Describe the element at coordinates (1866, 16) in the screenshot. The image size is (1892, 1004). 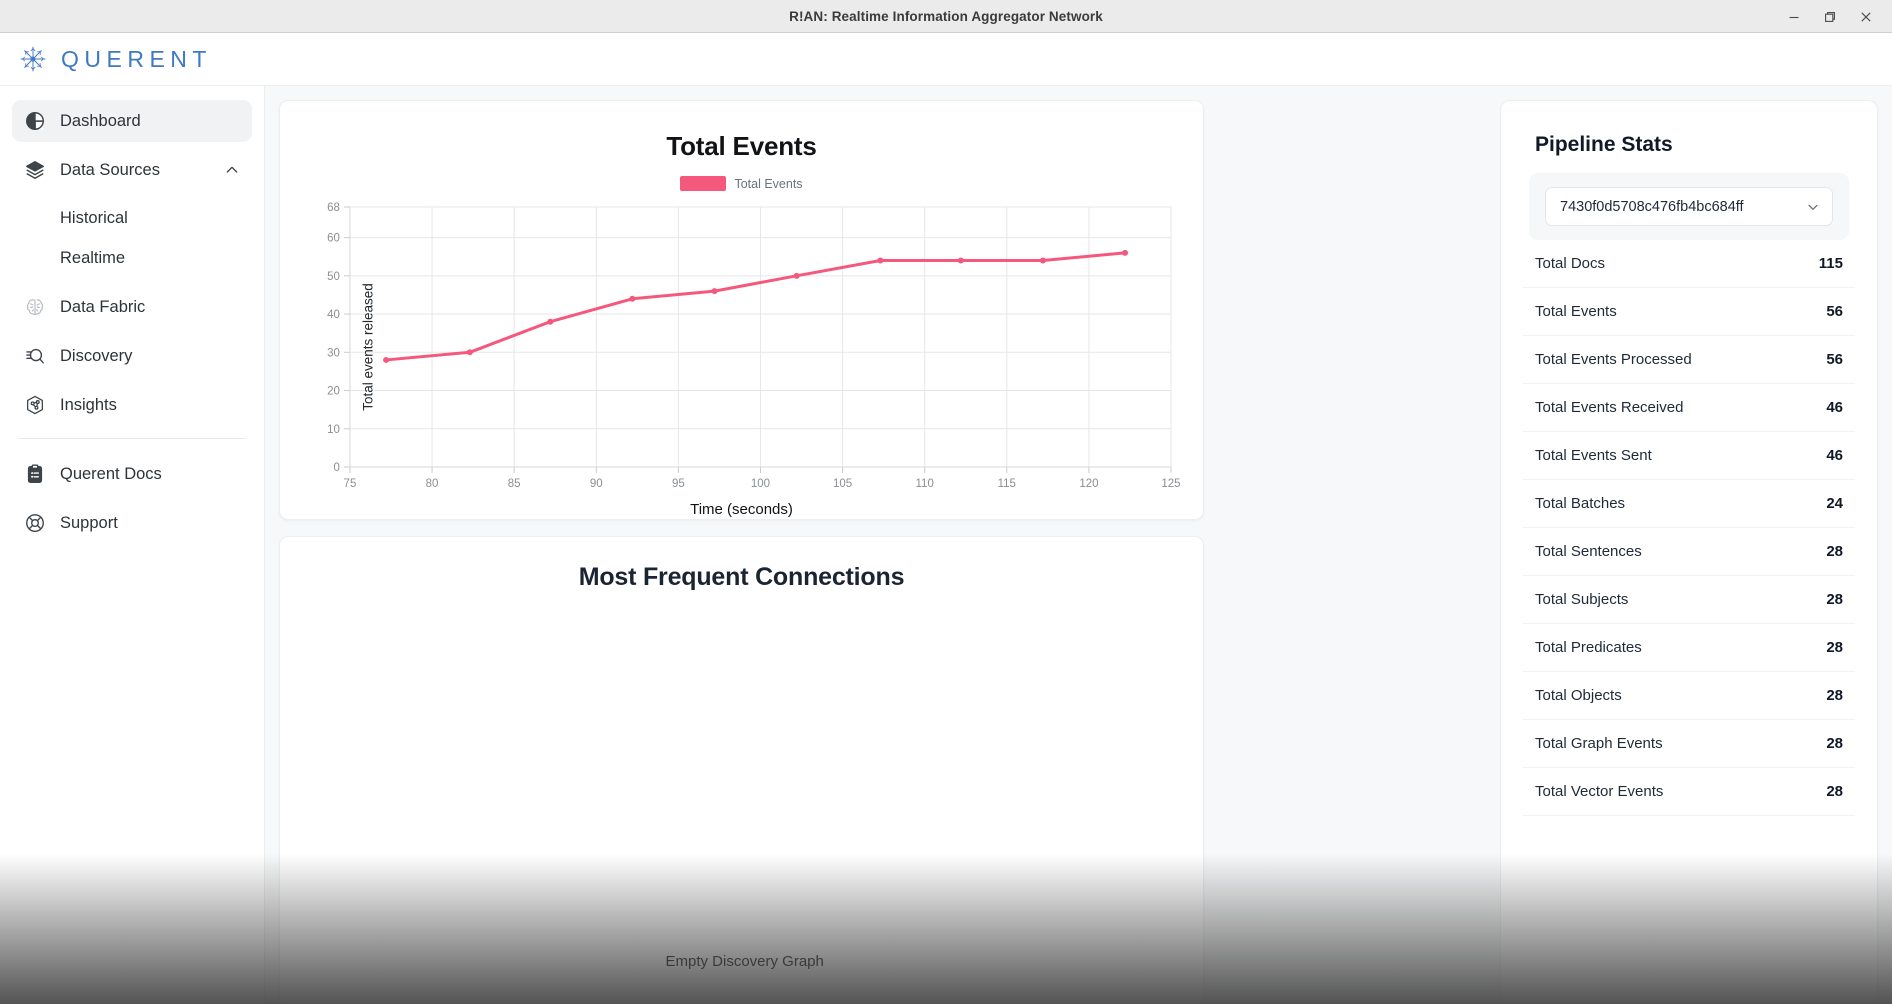
I see `close-icon` at that location.